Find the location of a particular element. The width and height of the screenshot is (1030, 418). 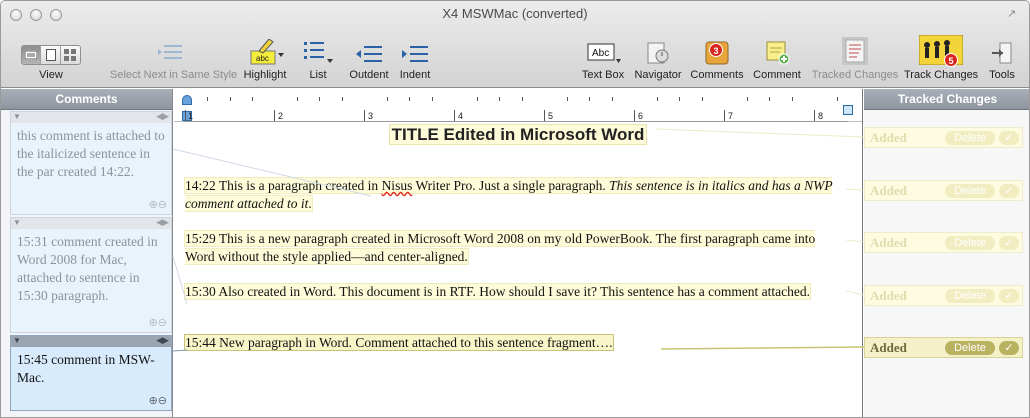

document-title: TITLE Edited in Microsoft Word is located at coordinates (518, 135).